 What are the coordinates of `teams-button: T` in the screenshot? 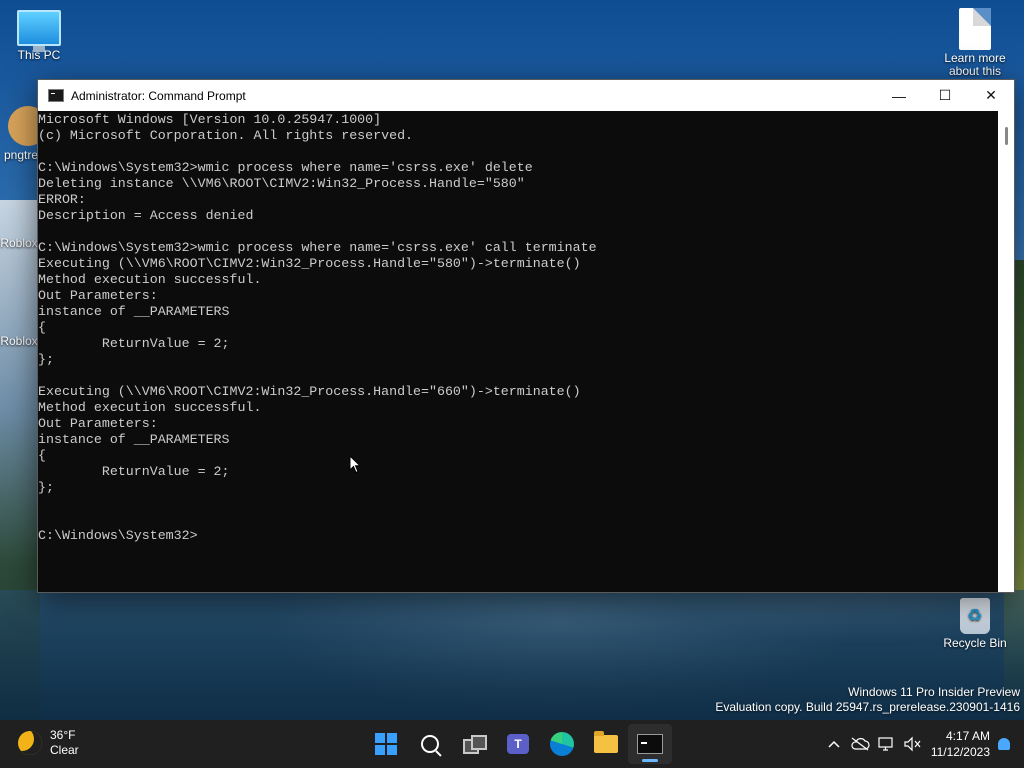 It's located at (518, 744).